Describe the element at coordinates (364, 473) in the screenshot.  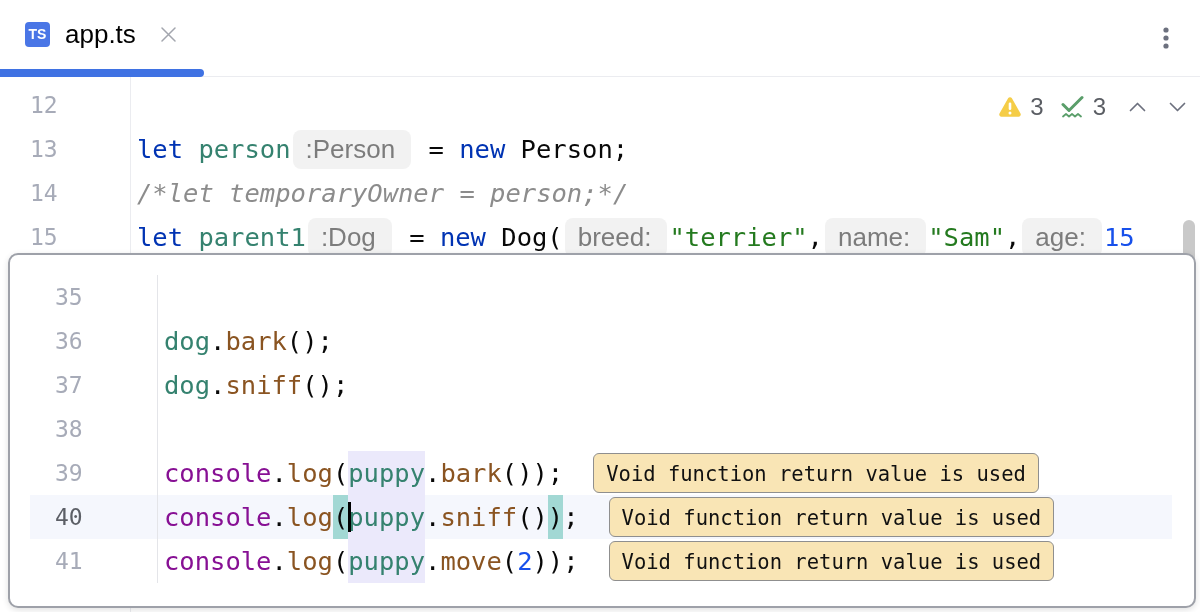
I see `code-text: console.log(puppy.bark());` at that location.